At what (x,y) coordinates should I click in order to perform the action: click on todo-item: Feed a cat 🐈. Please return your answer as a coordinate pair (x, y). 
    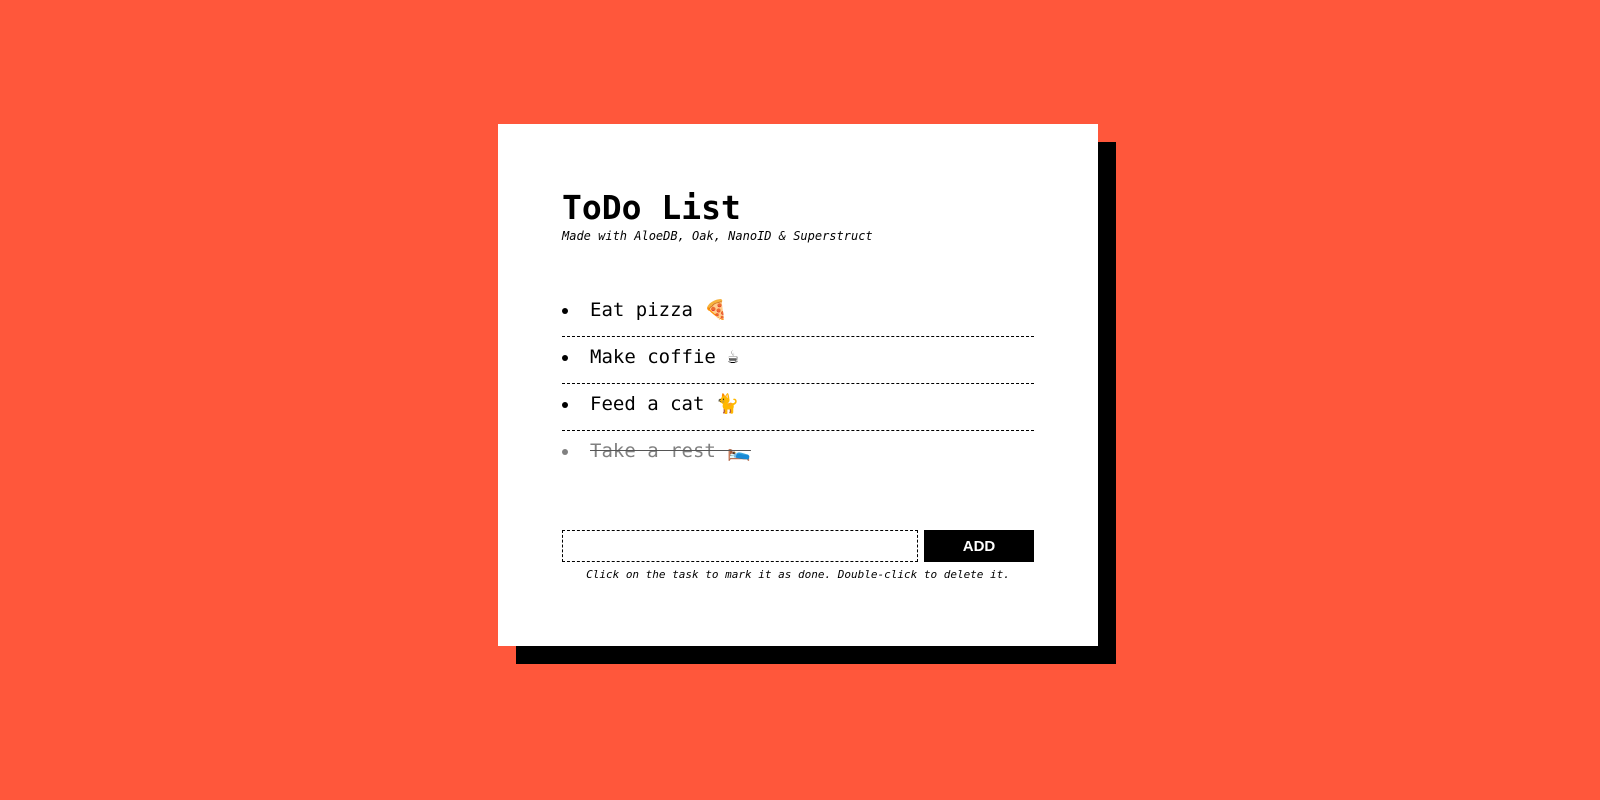
    Looking at the image, I should click on (798, 407).